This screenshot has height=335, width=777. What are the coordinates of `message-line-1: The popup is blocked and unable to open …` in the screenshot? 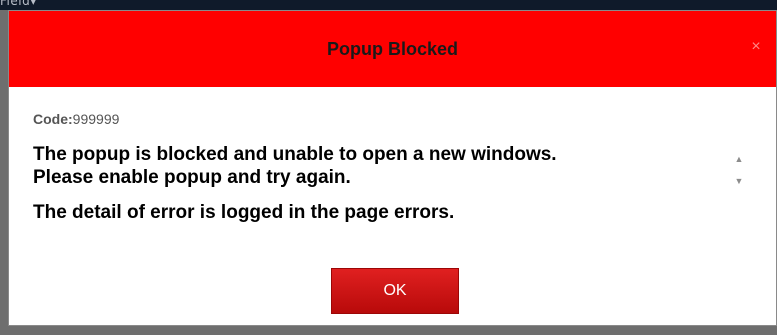 It's located at (295, 166).